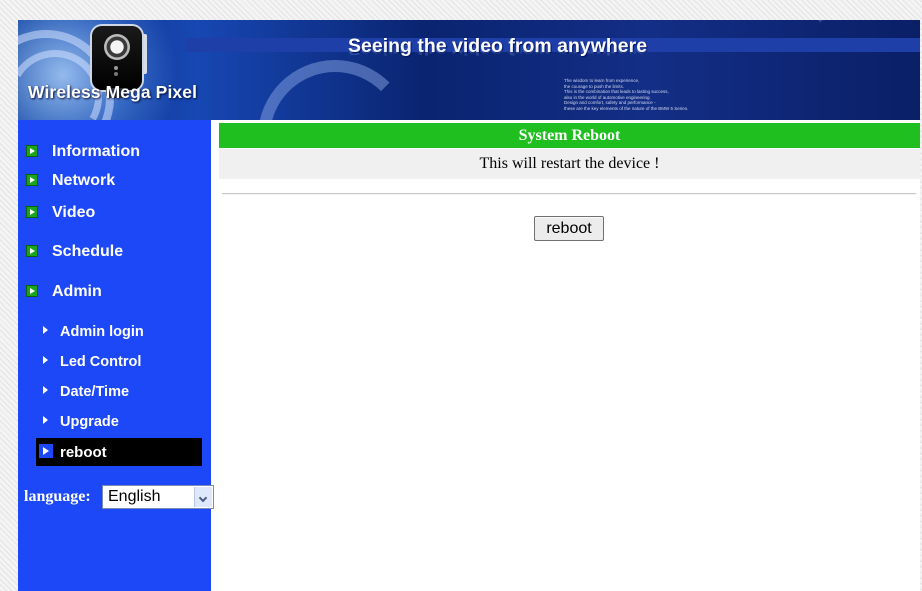 This screenshot has width=922, height=591. Describe the element at coordinates (83, 452) in the screenshot. I see `sidebar-subitem-label: reboot` at that location.